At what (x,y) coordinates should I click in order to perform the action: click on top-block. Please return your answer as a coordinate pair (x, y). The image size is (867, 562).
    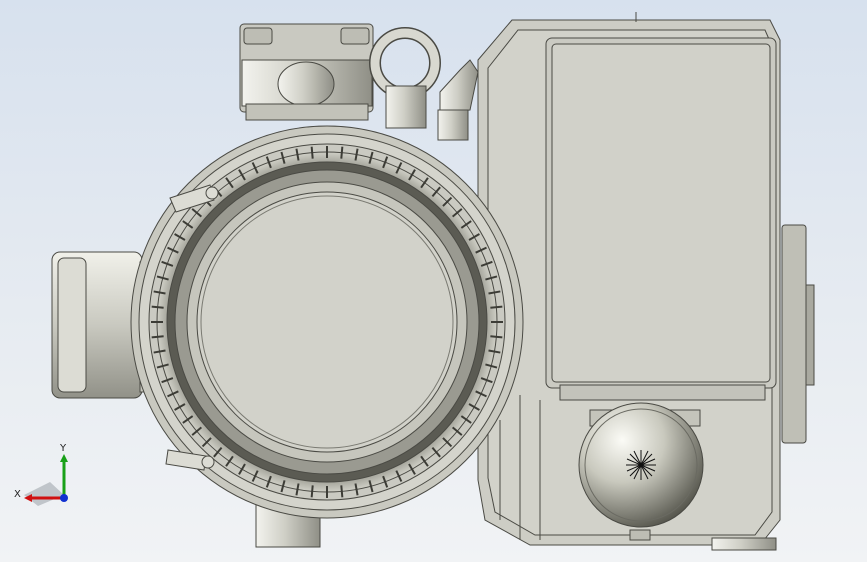
    Looking at the image, I should click on (306, 72).